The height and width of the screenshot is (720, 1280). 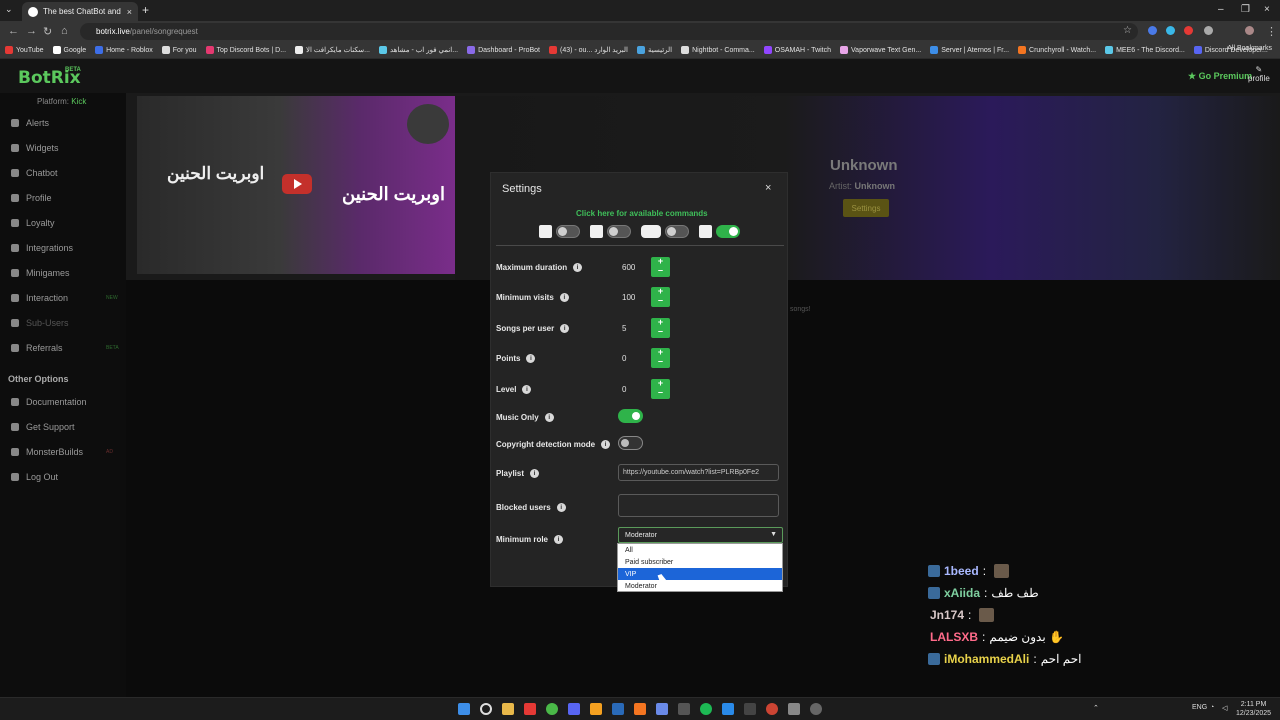 What do you see at coordinates (700, 550) in the screenshot?
I see `role-option: All` at bounding box center [700, 550].